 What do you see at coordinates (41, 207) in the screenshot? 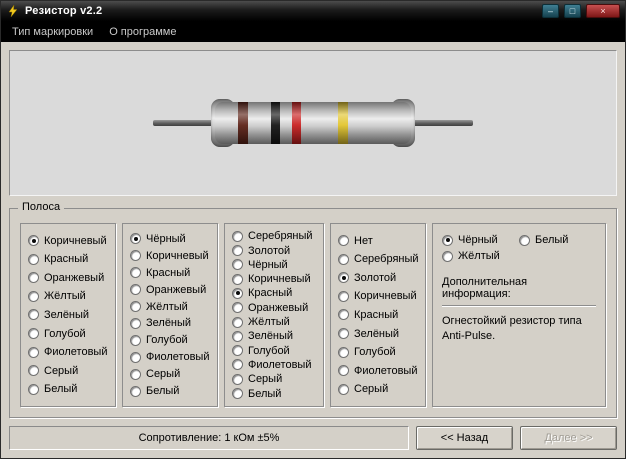
I see `band-groupbox-label: Полоса` at bounding box center [41, 207].